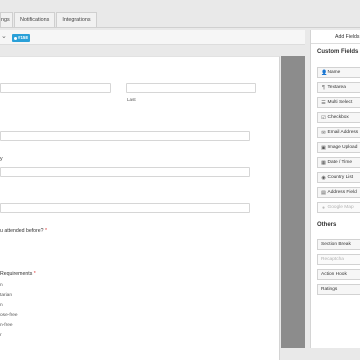 This screenshot has height=360, width=360. I want to click on field-label-y: y, so click(1, 159).